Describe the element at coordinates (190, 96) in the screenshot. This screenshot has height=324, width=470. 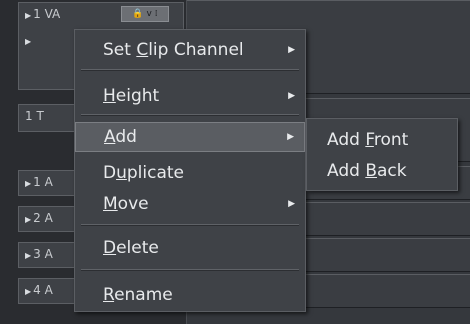
I see `menu-item-height: Height ▶` at that location.